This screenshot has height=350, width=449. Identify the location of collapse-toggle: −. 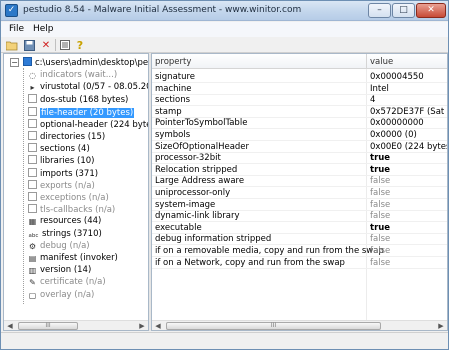
(14, 62).